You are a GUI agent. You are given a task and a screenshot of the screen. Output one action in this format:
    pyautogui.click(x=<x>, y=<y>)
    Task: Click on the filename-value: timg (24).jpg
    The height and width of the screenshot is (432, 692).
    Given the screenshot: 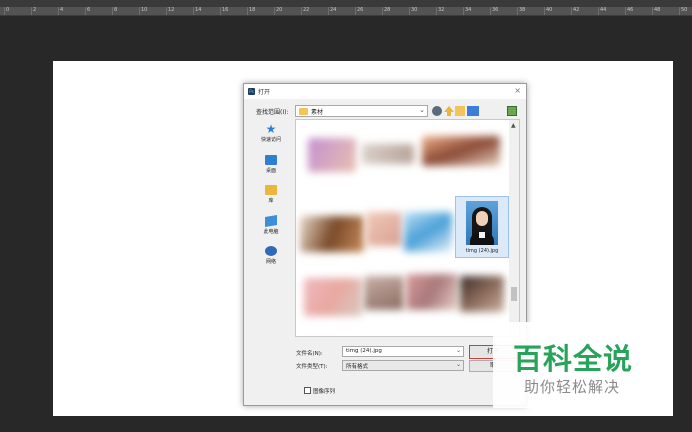 What is the action you would take?
    pyautogui.click(x=364, y=351)
    